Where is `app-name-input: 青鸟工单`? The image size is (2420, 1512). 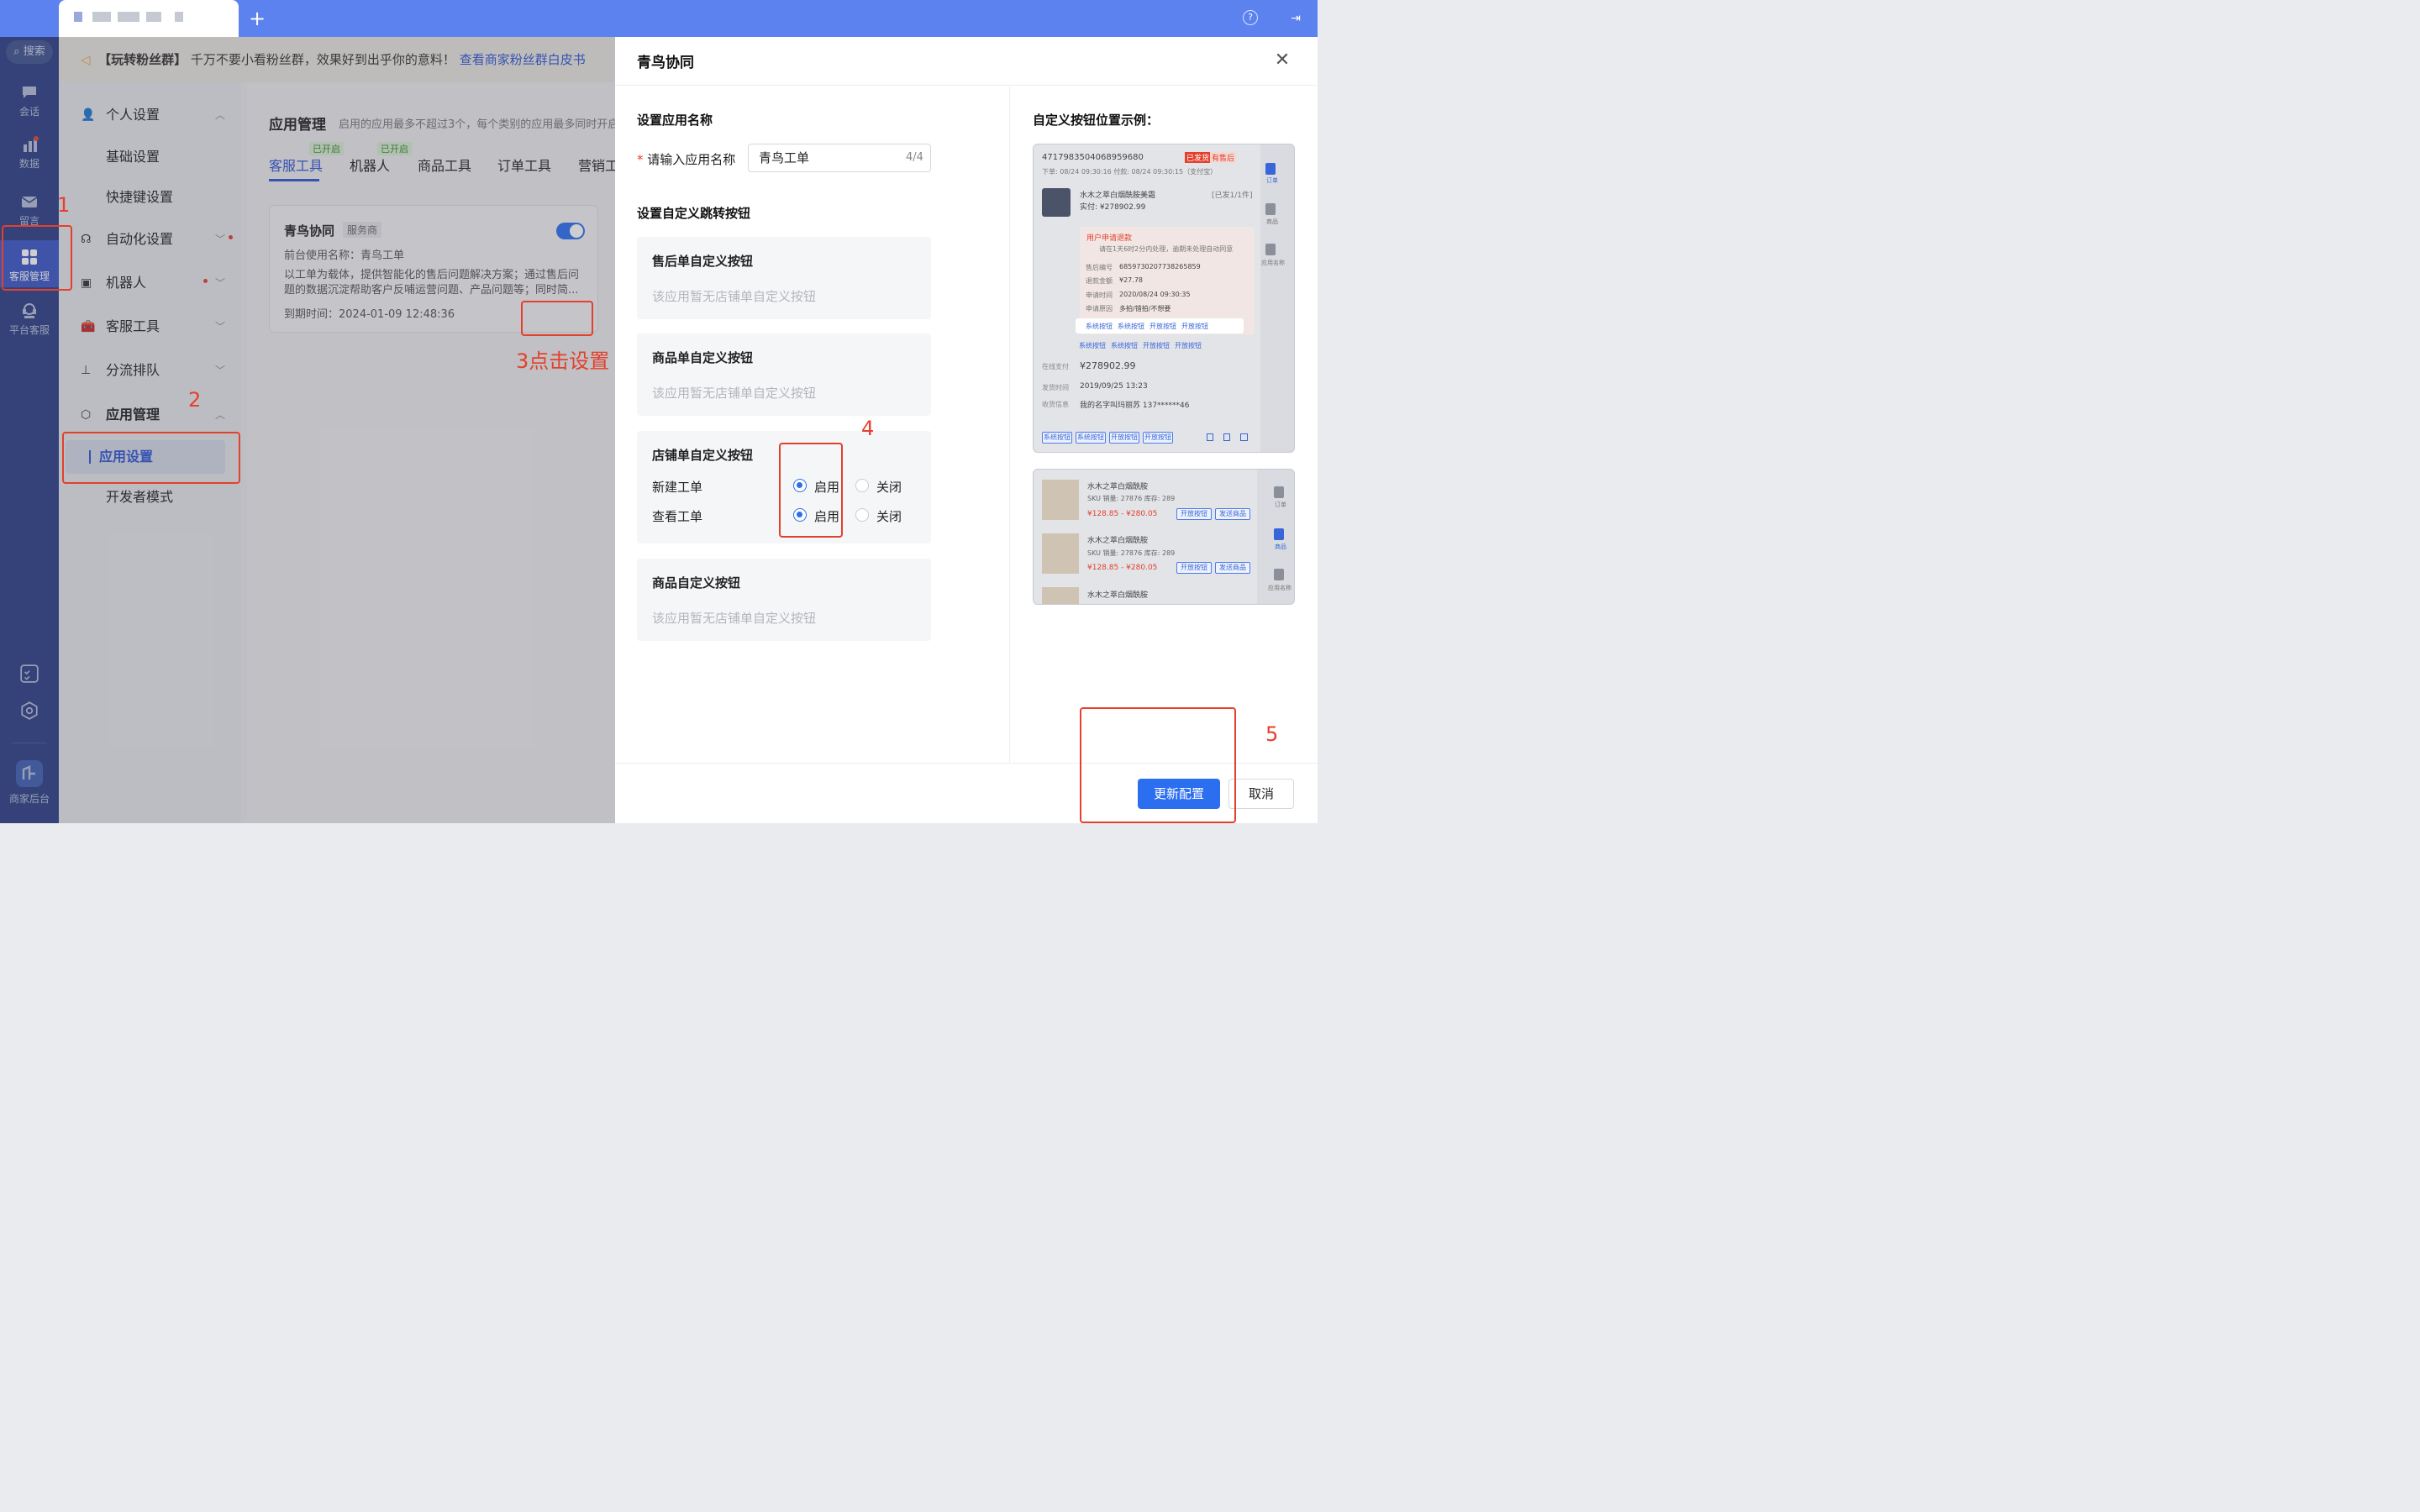
app-name-input: 青鸟工单 is located at coordinates (840, 158).